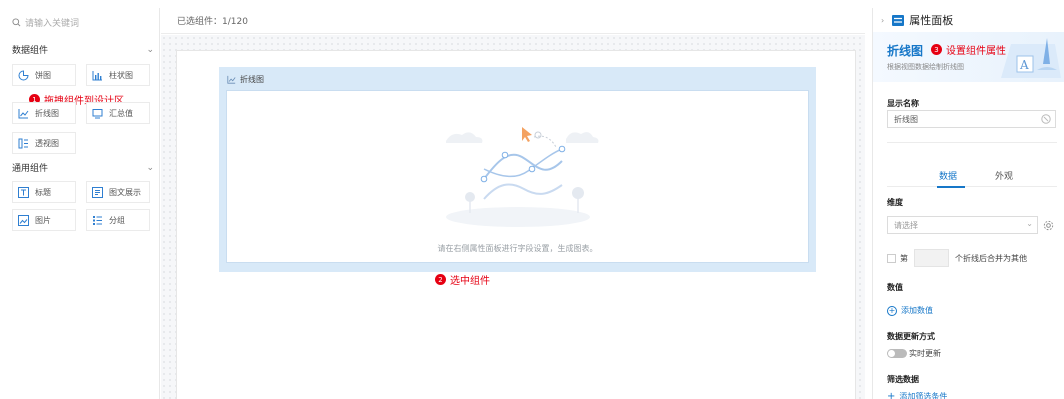 The height and width of the screenshot is (399, 1064). Describe the element at coordinates (30, 51) in the screenshot. I see `section-title: 数据组件` at that location.